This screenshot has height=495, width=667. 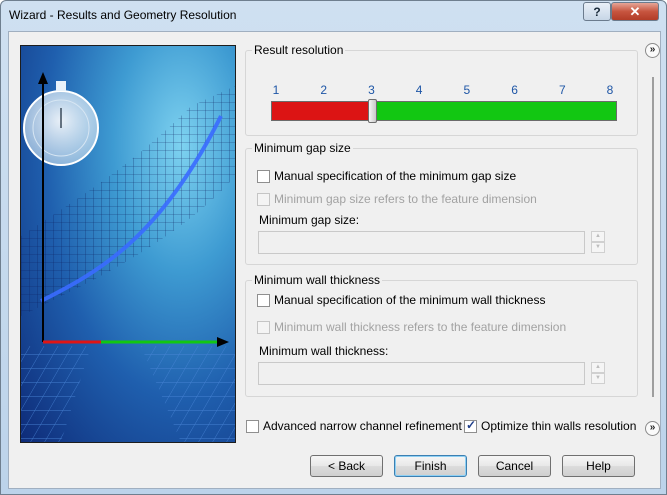 I want to click on narrow-channel-label: Advanced narrow channel refinement, so click(x=362, y=426).